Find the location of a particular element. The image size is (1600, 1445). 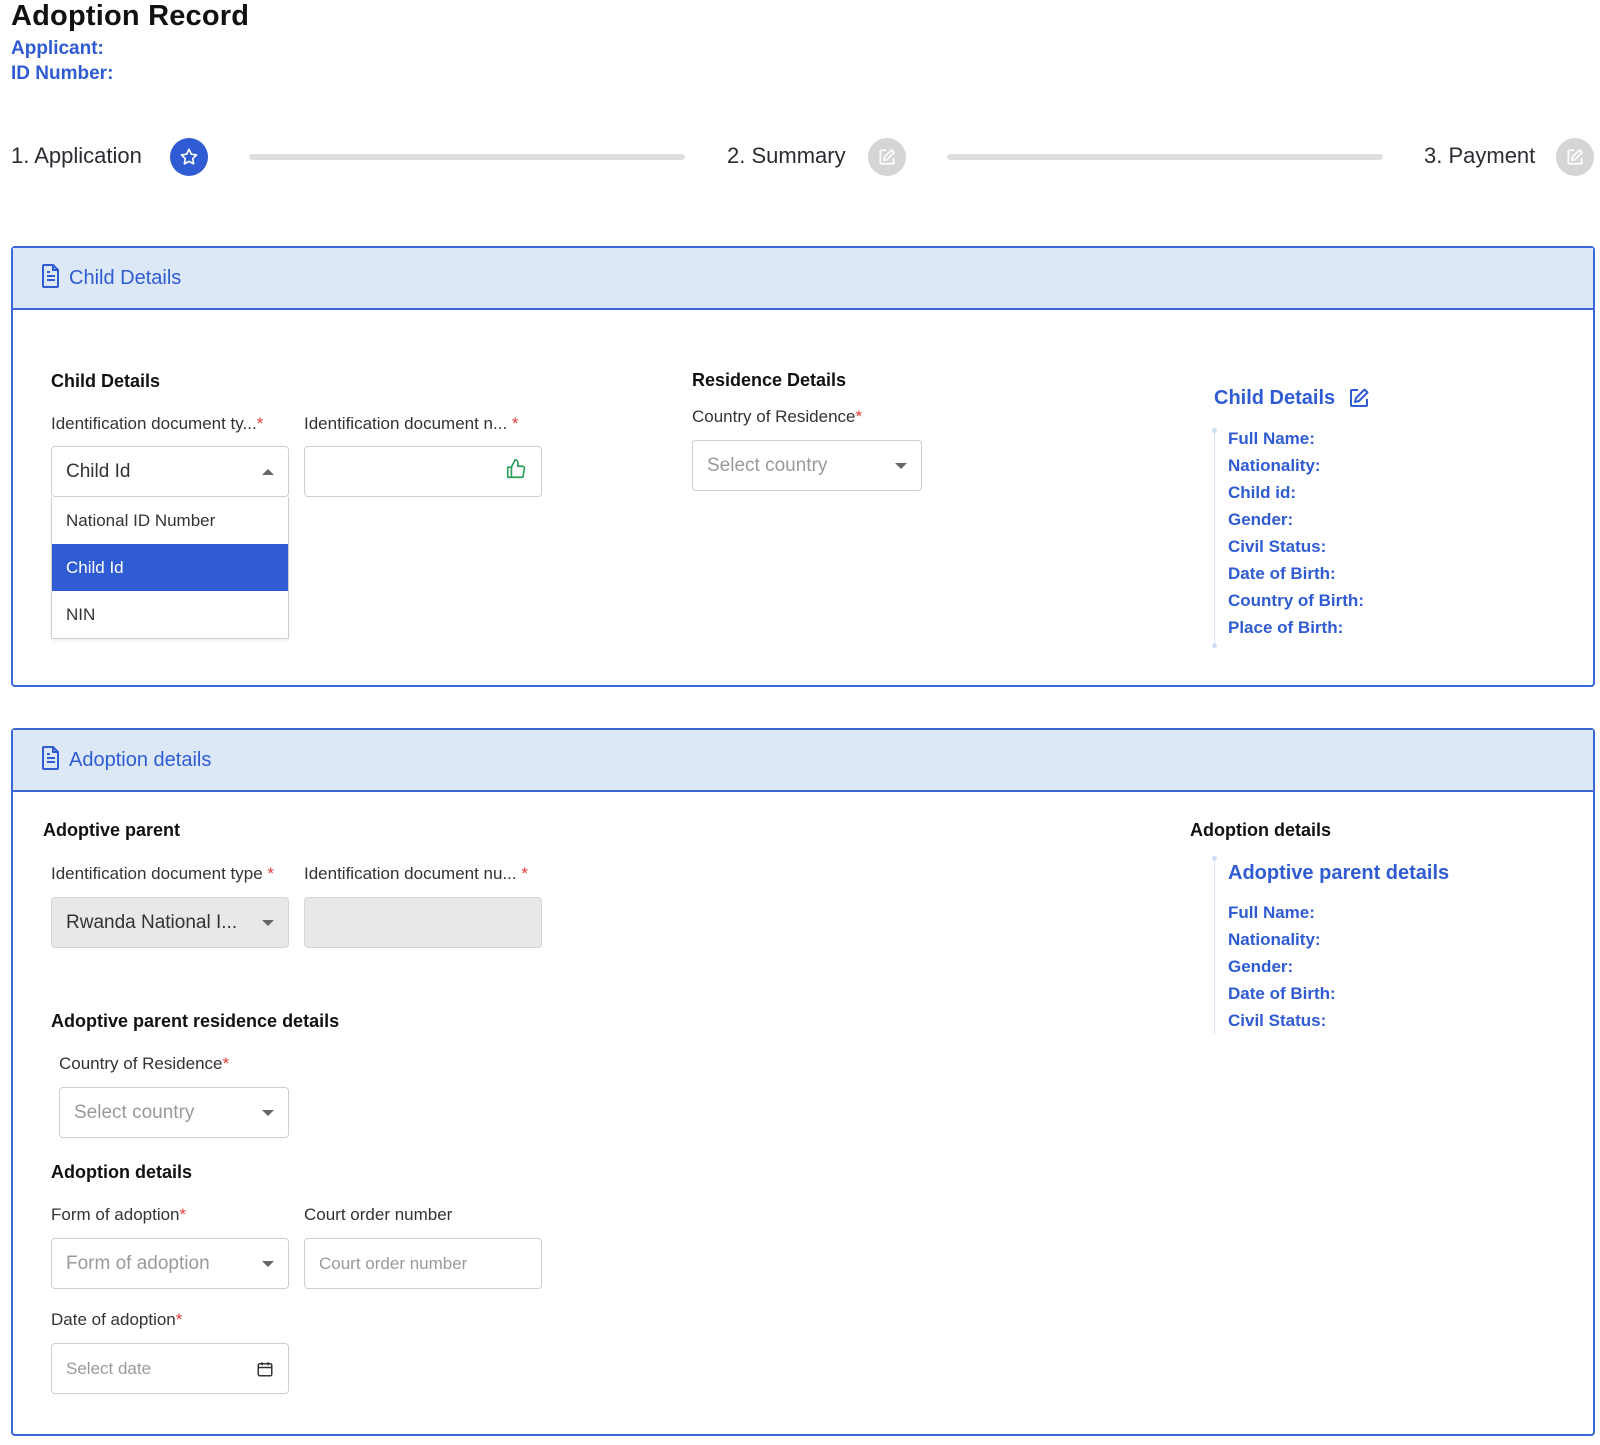

step-payment-label: 3. Payment is located at coordinates (1479, 156).